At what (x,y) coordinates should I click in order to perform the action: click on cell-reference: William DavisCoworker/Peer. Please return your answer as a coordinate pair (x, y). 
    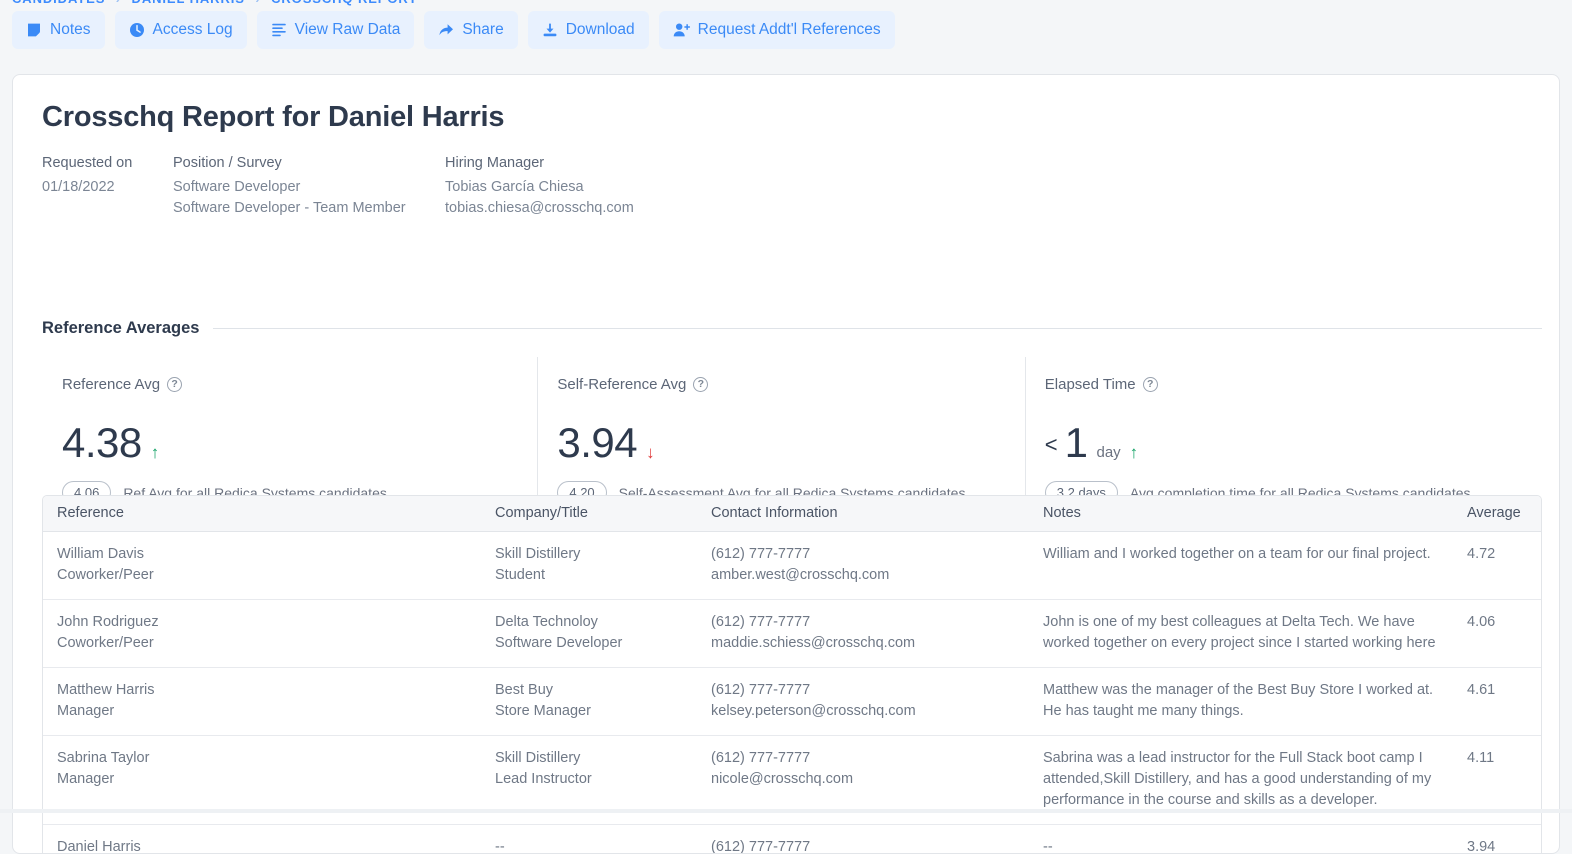
    Looking at the image, I should click on (262, 566).